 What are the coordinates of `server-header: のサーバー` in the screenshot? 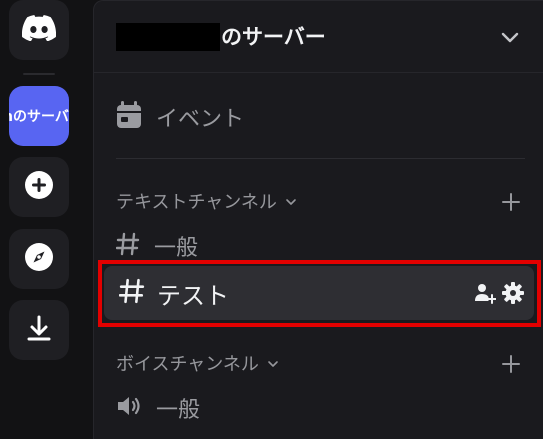 It's located at (318, 37).